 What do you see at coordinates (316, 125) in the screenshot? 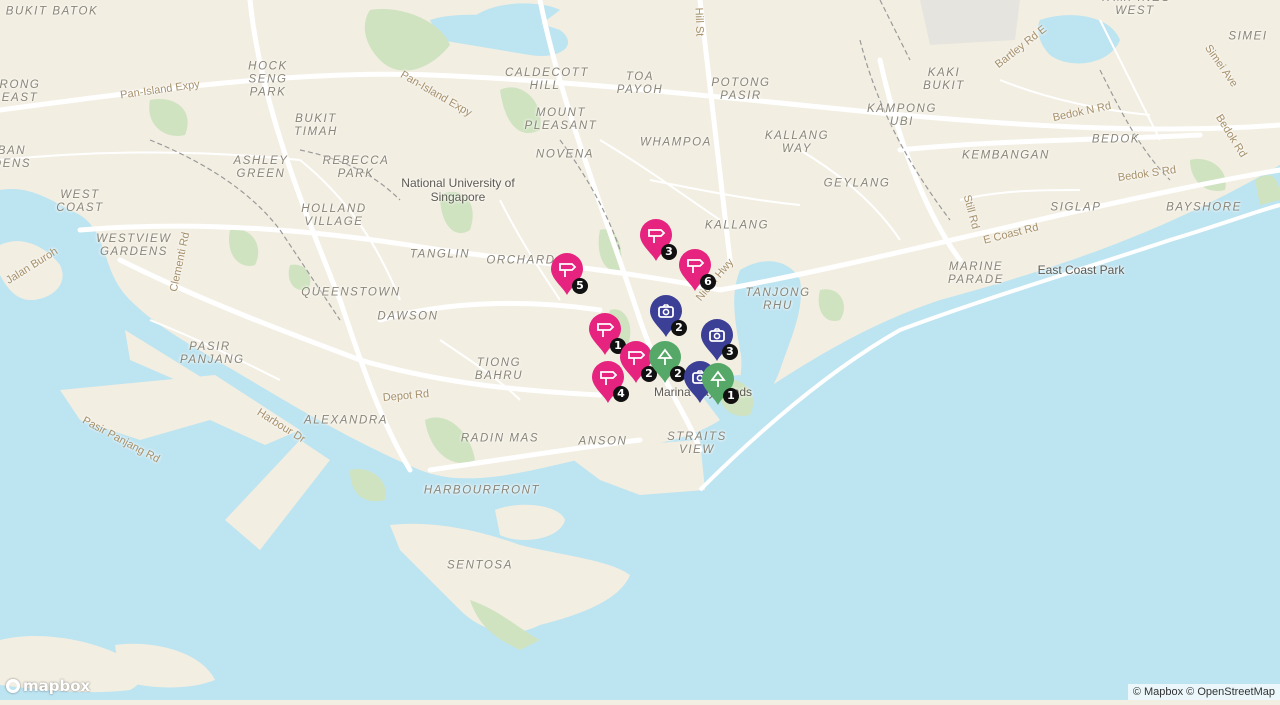
I see `area-label: BUKIT TIMAH` at bounding box center [316, 125].